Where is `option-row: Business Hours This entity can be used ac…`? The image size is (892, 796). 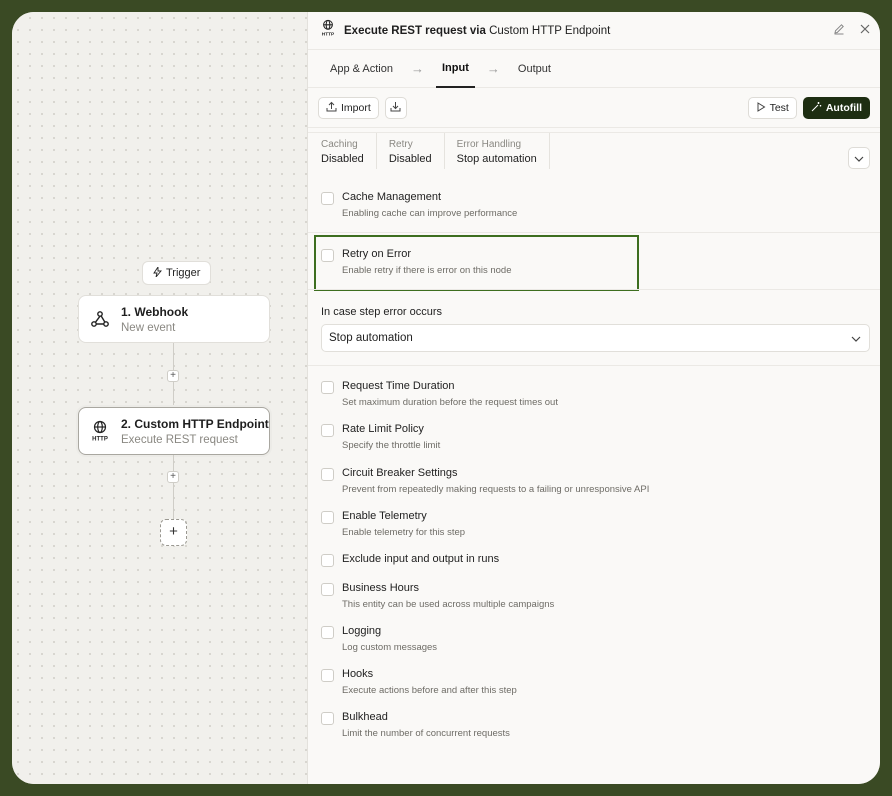 option-row: Business Hours This entity can be used ac… is located at coordinates (437, 596).